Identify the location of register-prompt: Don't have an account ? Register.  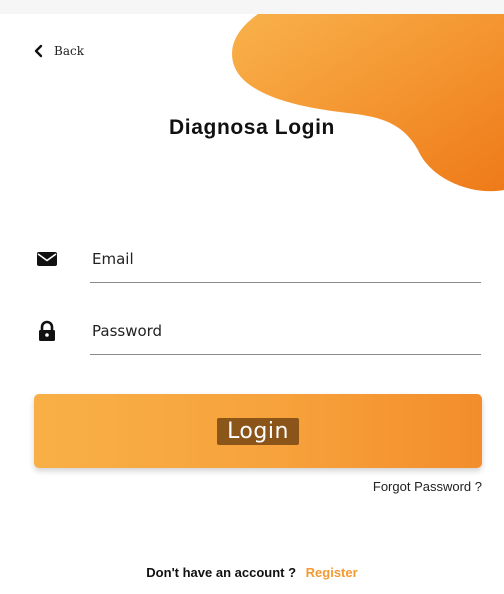
(252, 572).